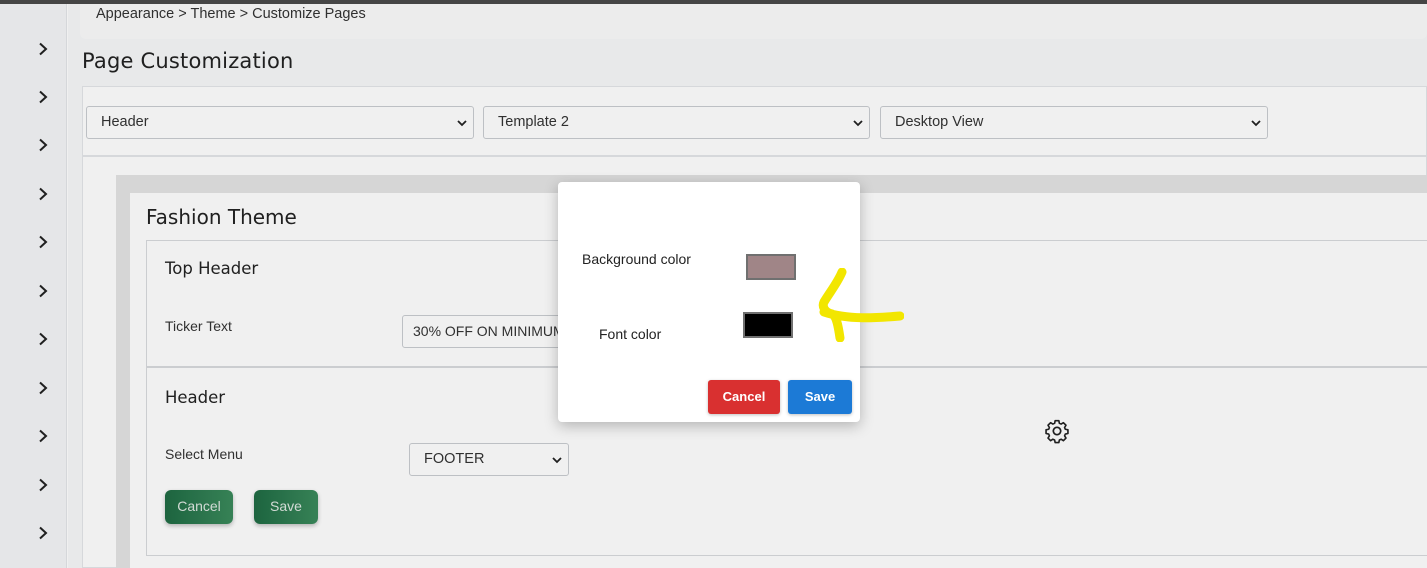  Describe the element at coordinates (861, 305) in the screenshot. I see `annotation-arrow-marker` at that location.